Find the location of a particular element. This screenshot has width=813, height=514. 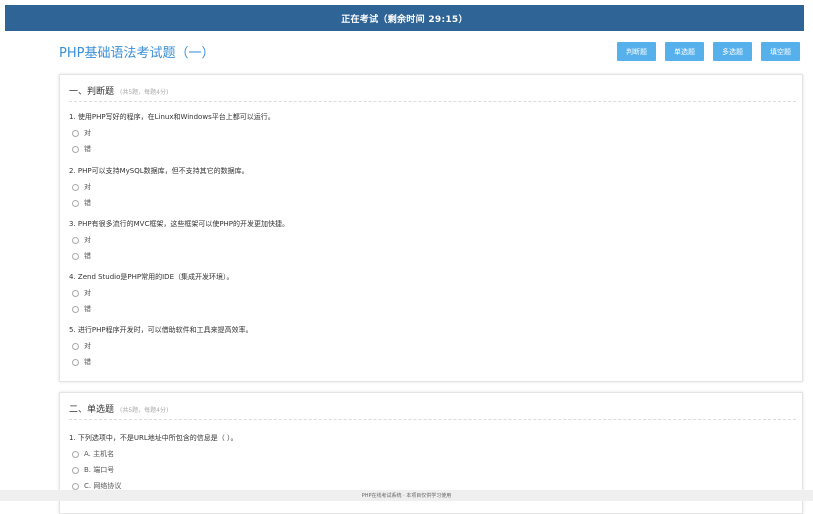

option-label: A. 主机名 is located at coordinates (99, 454).